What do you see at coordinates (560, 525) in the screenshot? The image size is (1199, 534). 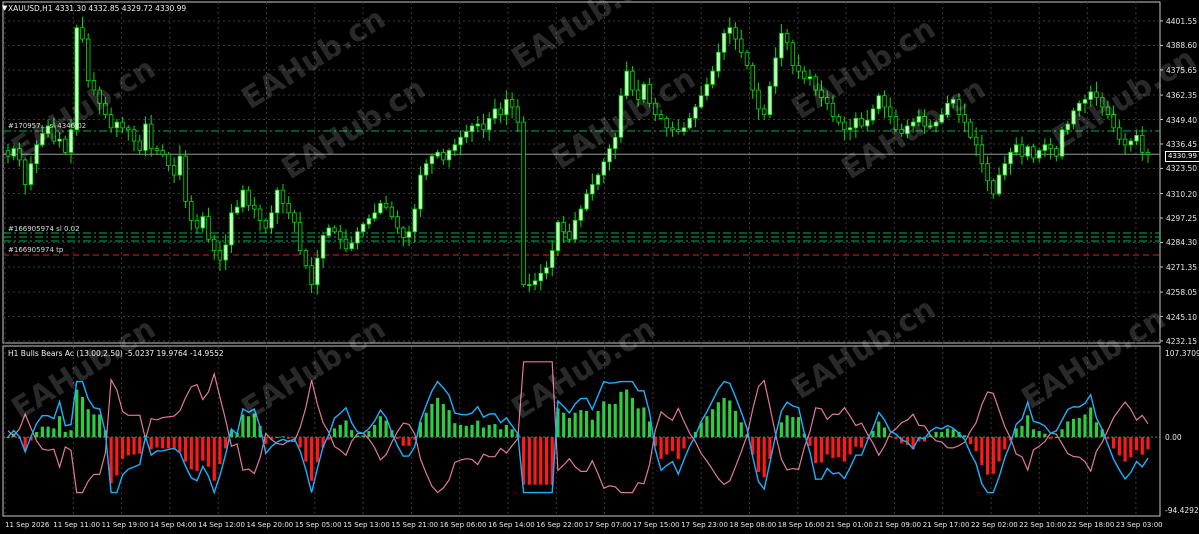 I see `time-tick-label: 16 Sep 22:00` at bounding box center [560, 525].